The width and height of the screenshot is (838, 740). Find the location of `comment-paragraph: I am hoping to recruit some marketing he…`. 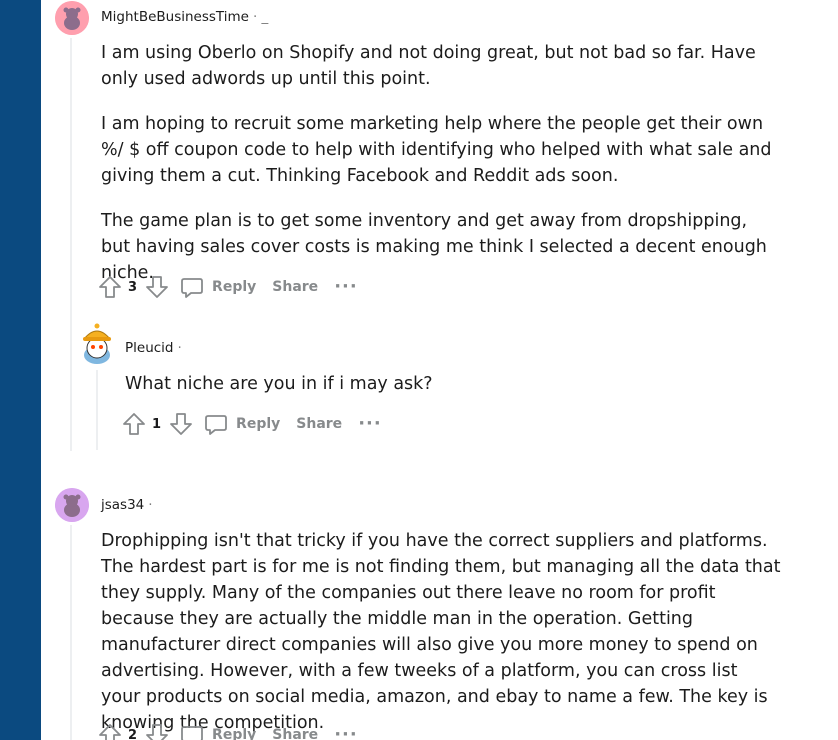

comment-paragraph: I am hoping to recruit some marketing he… is located at coordinates (436, 150).